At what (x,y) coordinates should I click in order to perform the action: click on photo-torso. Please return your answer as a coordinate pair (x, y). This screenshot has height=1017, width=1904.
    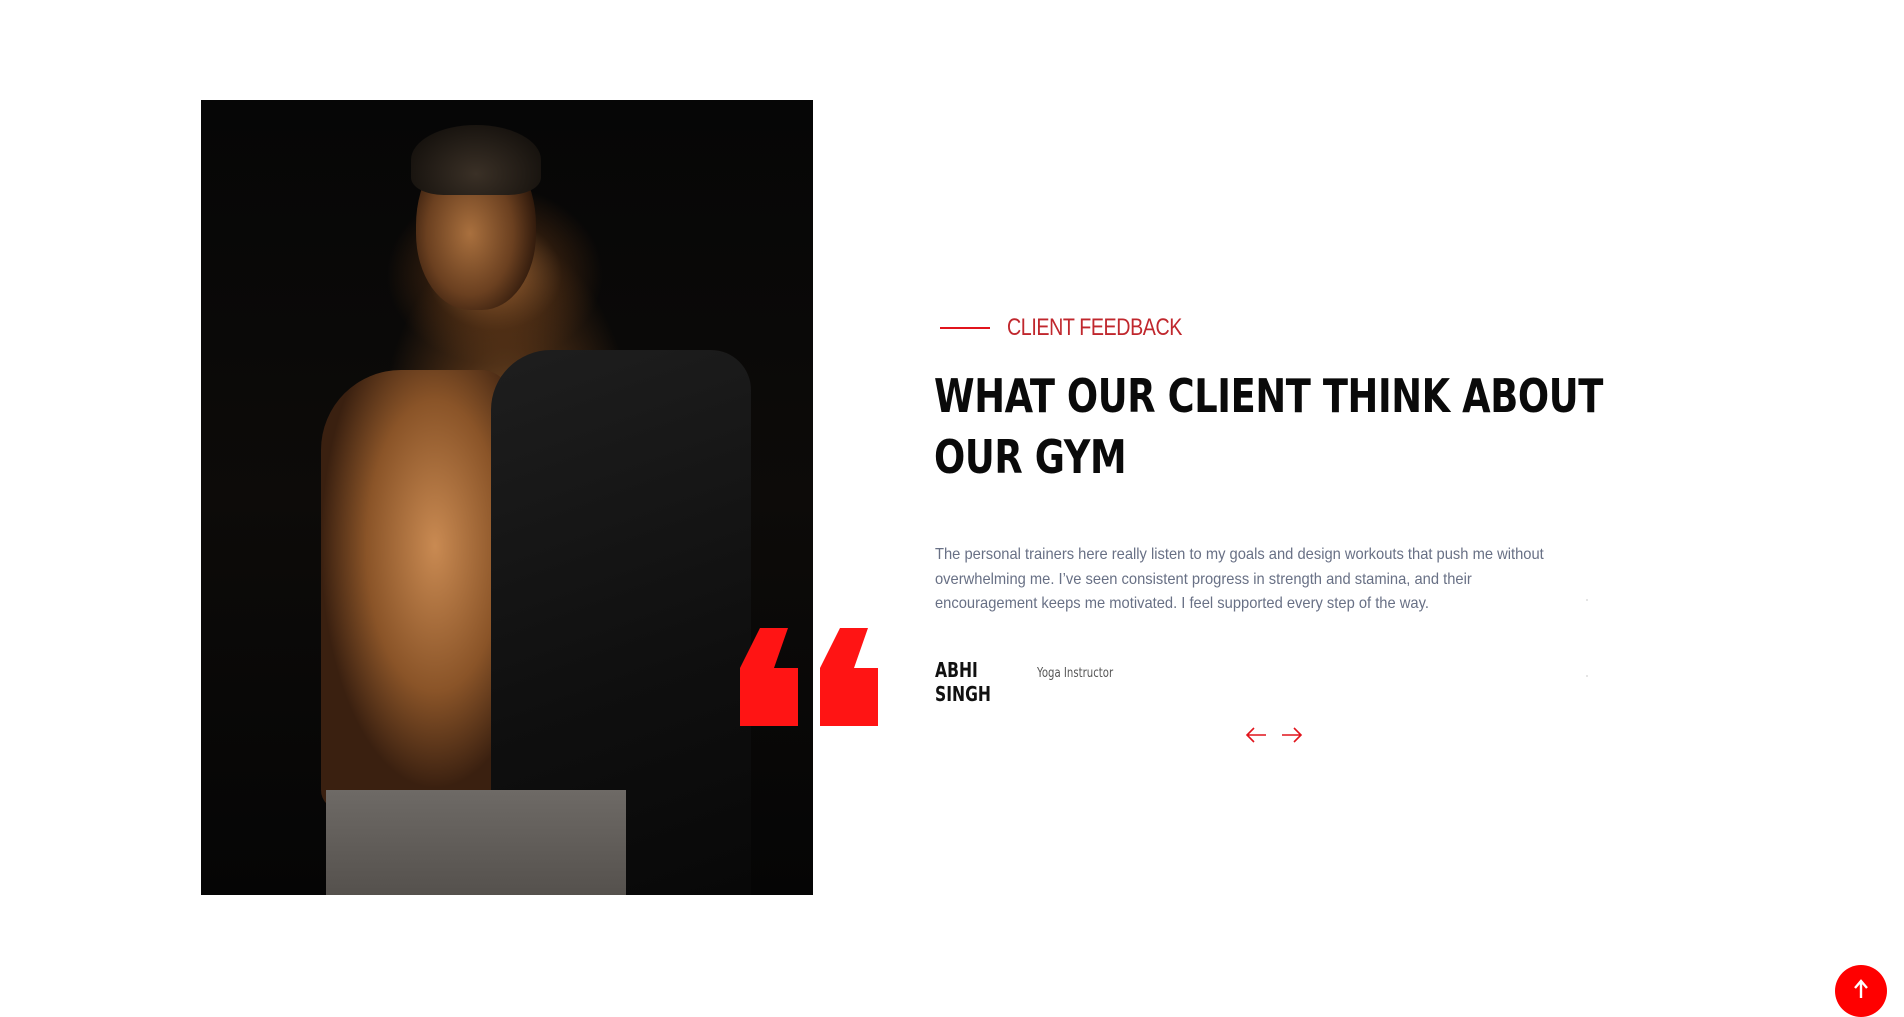
    Looking at the image, I should click on (416, 590).